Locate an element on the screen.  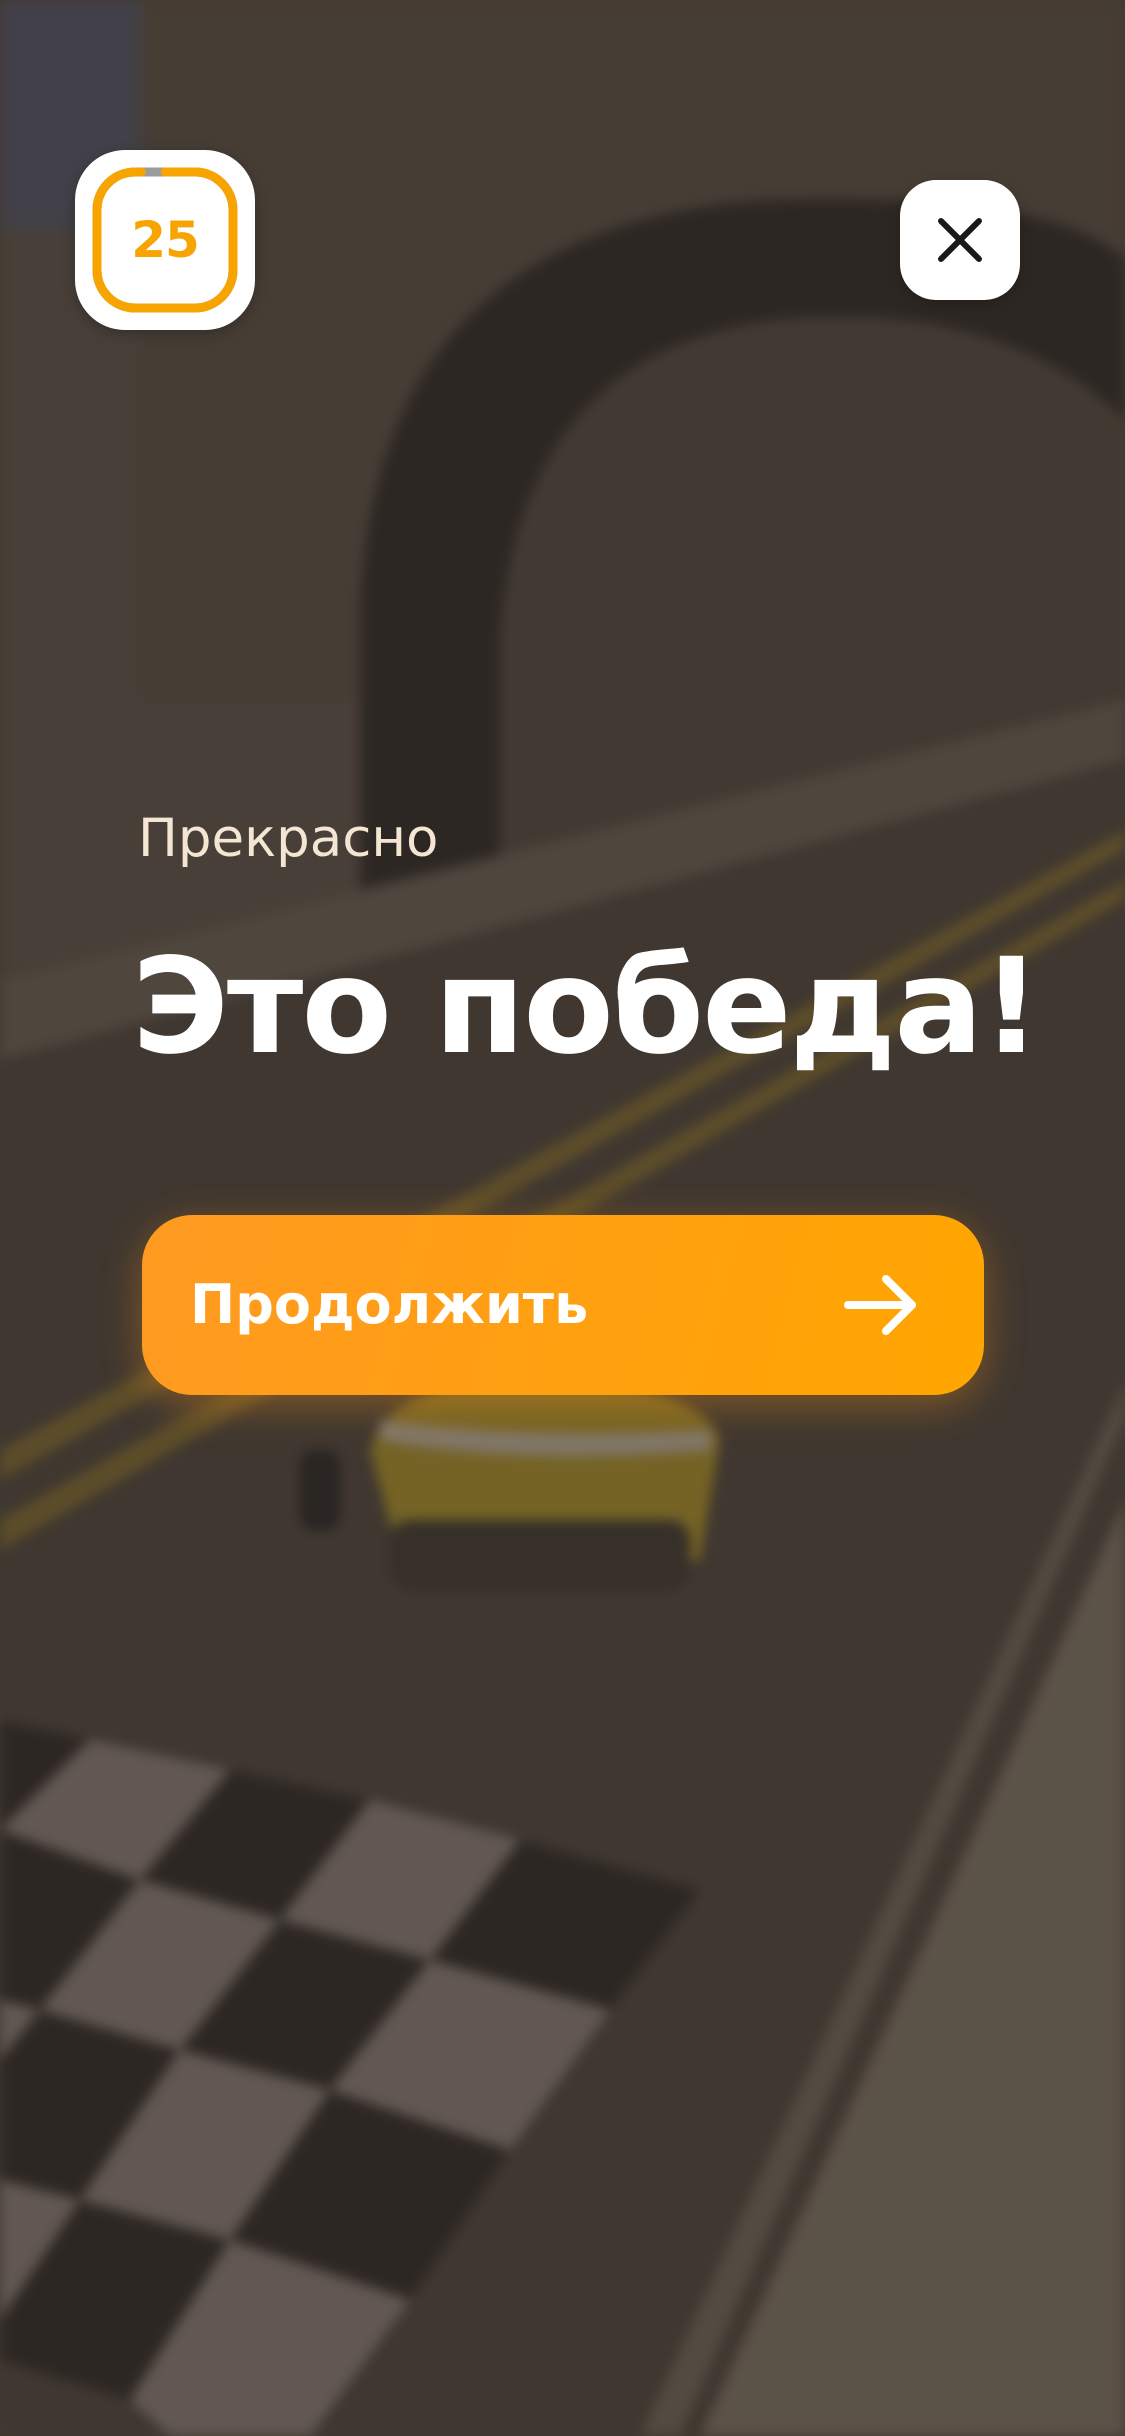
continue-button: Продолжить is located at coordinates (563, 1305).